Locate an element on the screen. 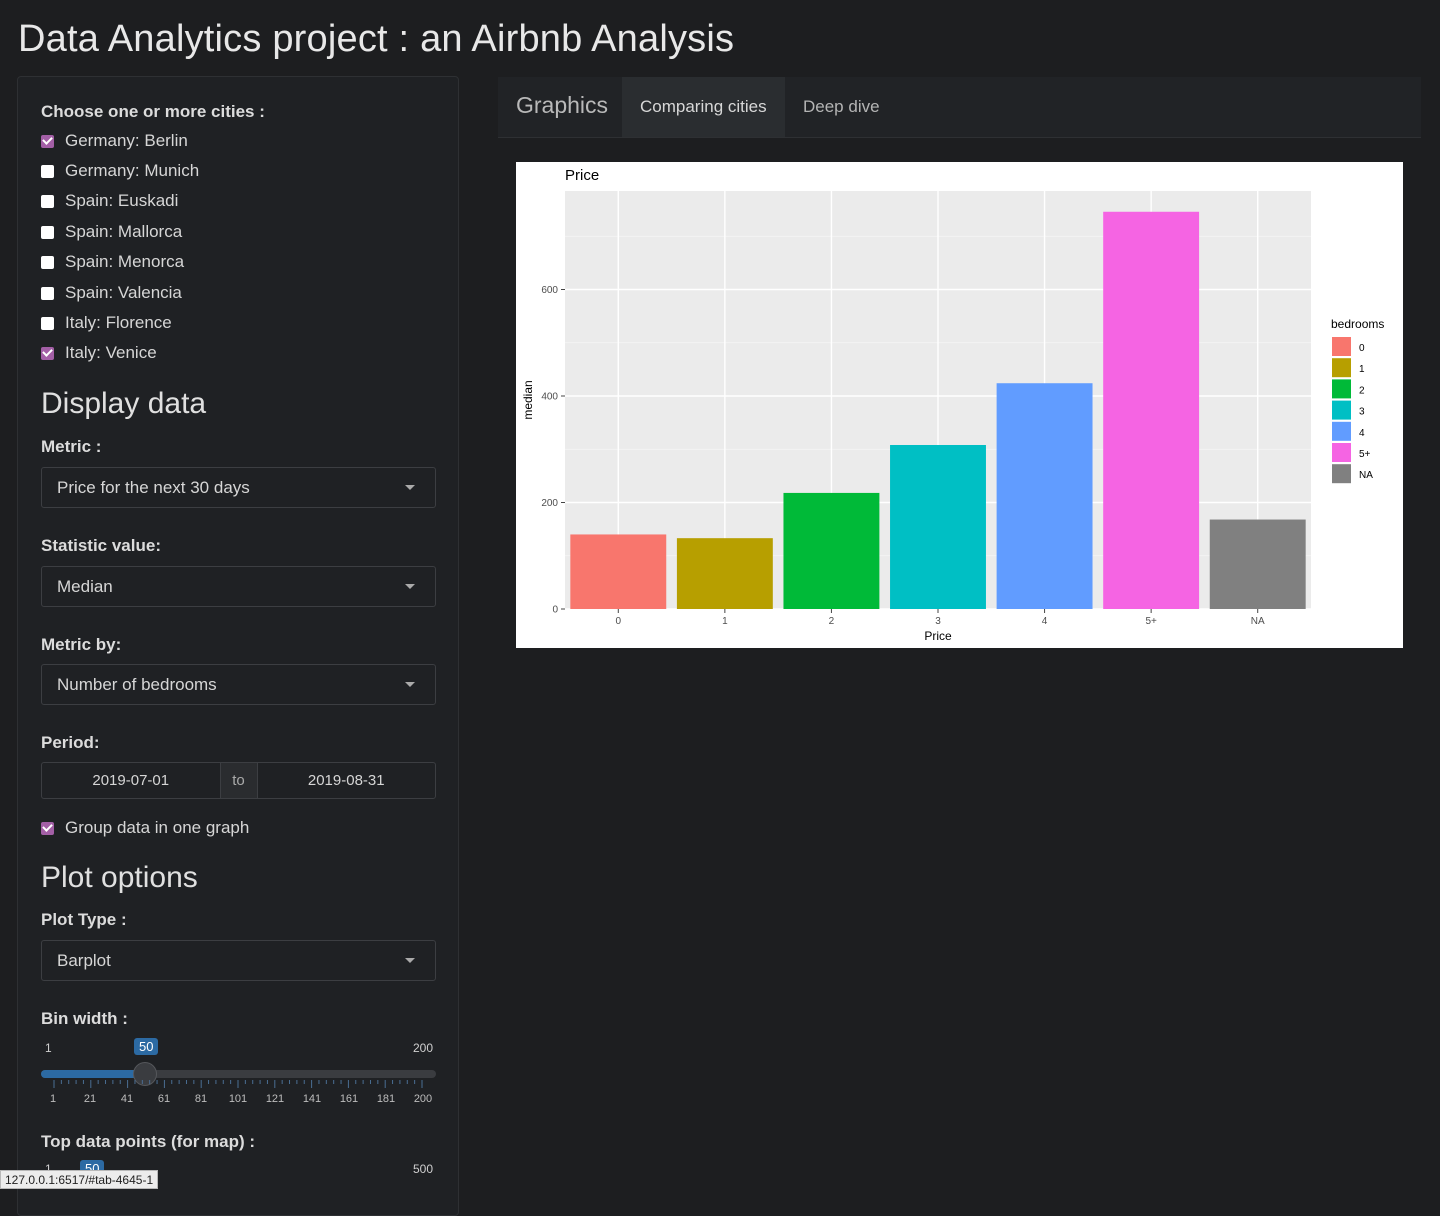  chart-title: Price is located at coordinates (582, 175).